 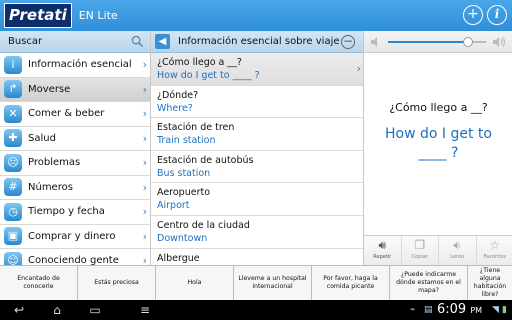 What do you see at coordinates (457, 245) in the screenshot?
I see `slow-speaker-icon: 🔉︎` at bounding box center [457, 245].